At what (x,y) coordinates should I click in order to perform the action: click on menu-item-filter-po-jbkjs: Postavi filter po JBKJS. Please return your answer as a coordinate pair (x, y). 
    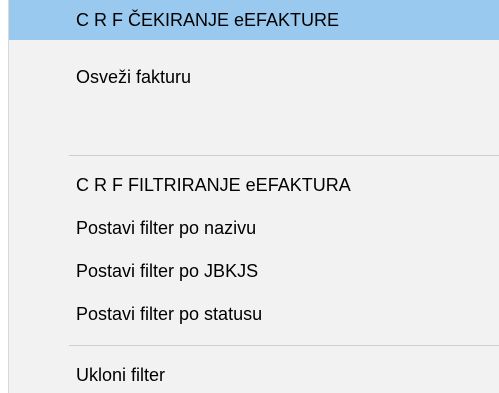
    Looking at the image, I should click on (254, 271).